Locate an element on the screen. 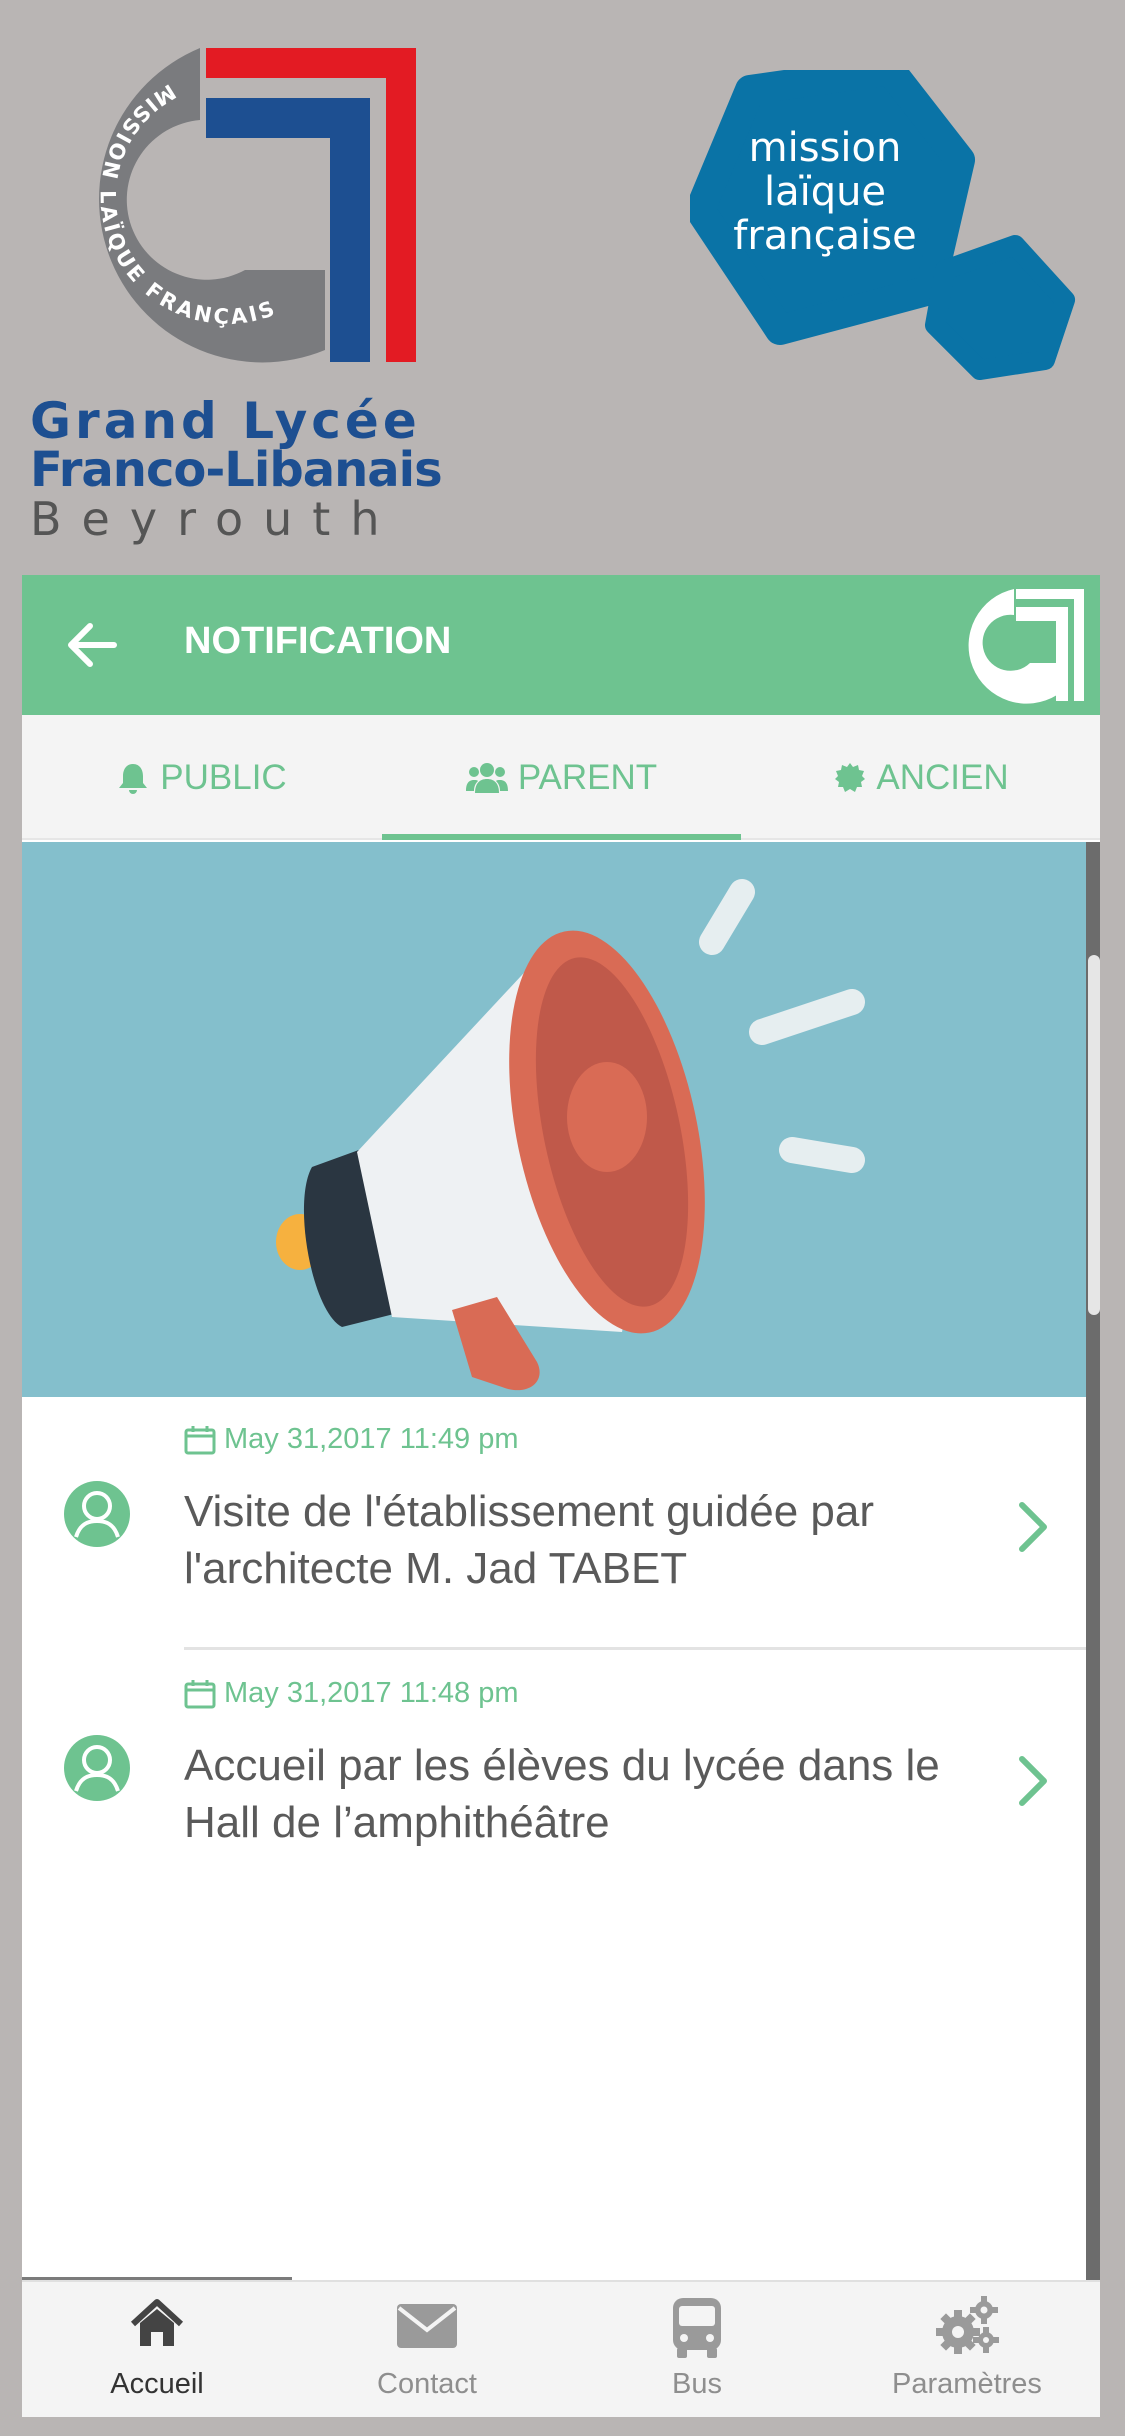  nav-parametres: Paramètres is located at coordinates (966, 2349).